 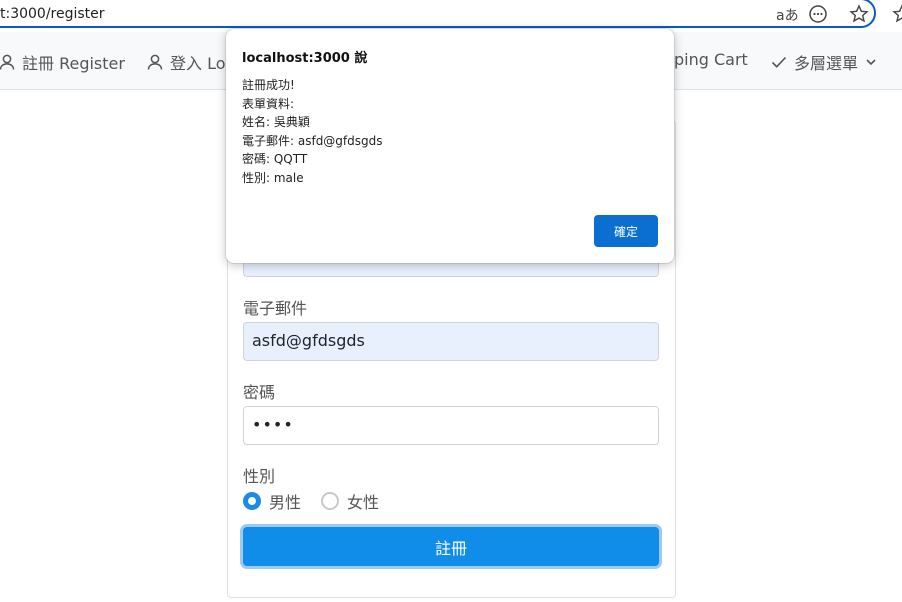 I want to click on more-options-icon, so click(x=818, y=14).